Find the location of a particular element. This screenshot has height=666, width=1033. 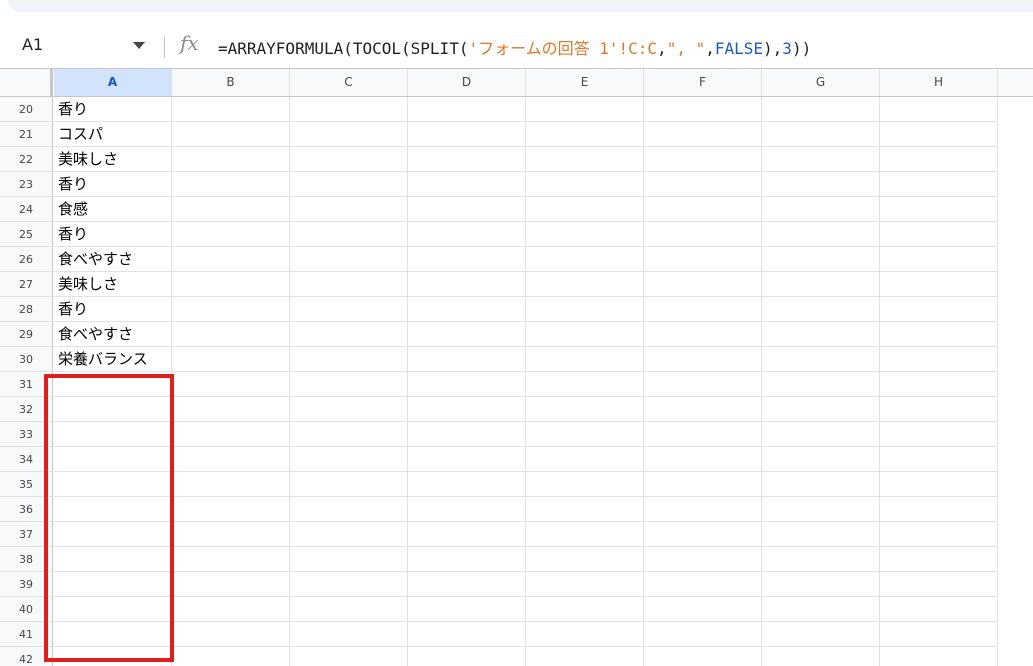

row-header: 24 is located at coordinates (26, 209).